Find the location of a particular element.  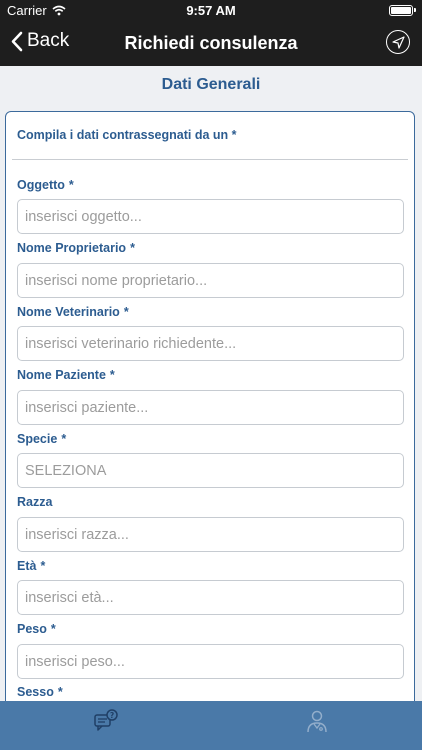

tab-consulenze: ? is located at coordinates (105, 725).